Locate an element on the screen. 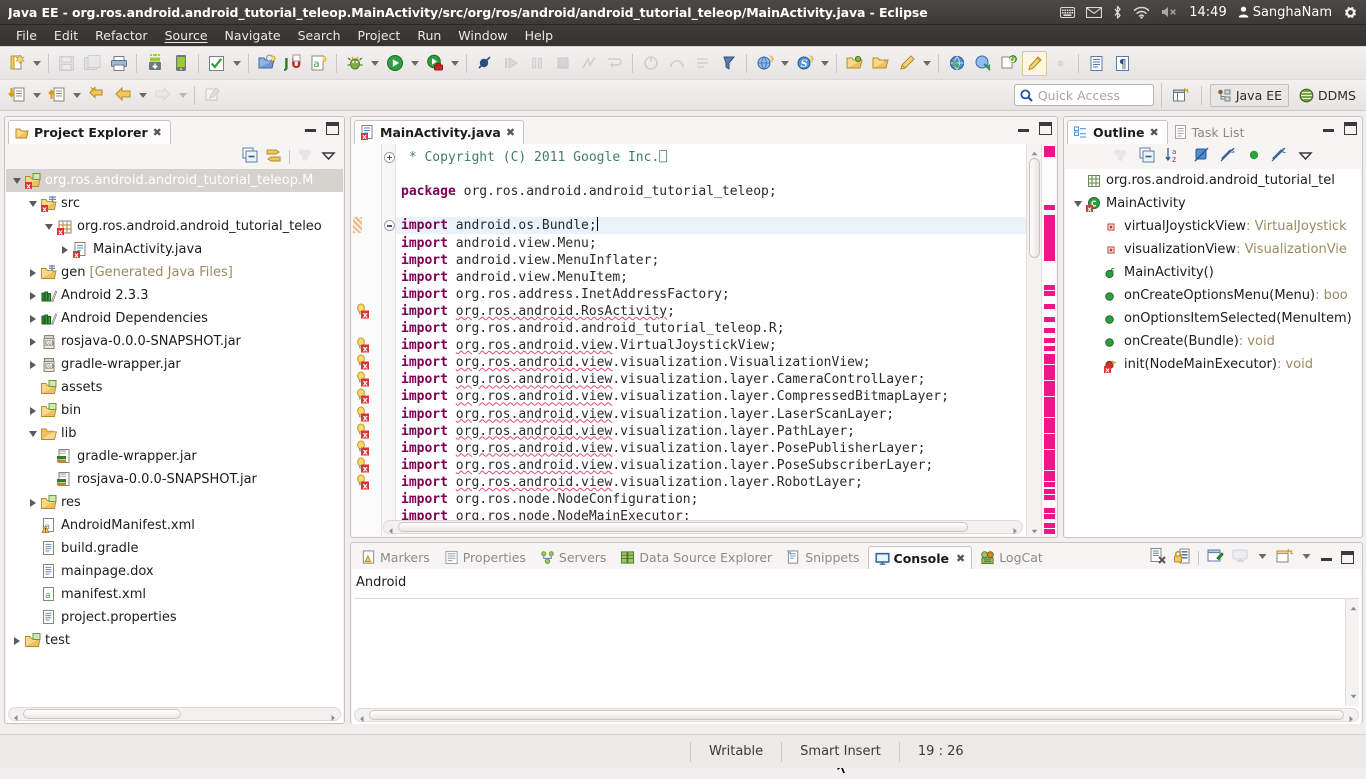 The image size is (1366, 779). tree-item-android-dependencies: Android Dependencies is located at coordinates (174, 318).